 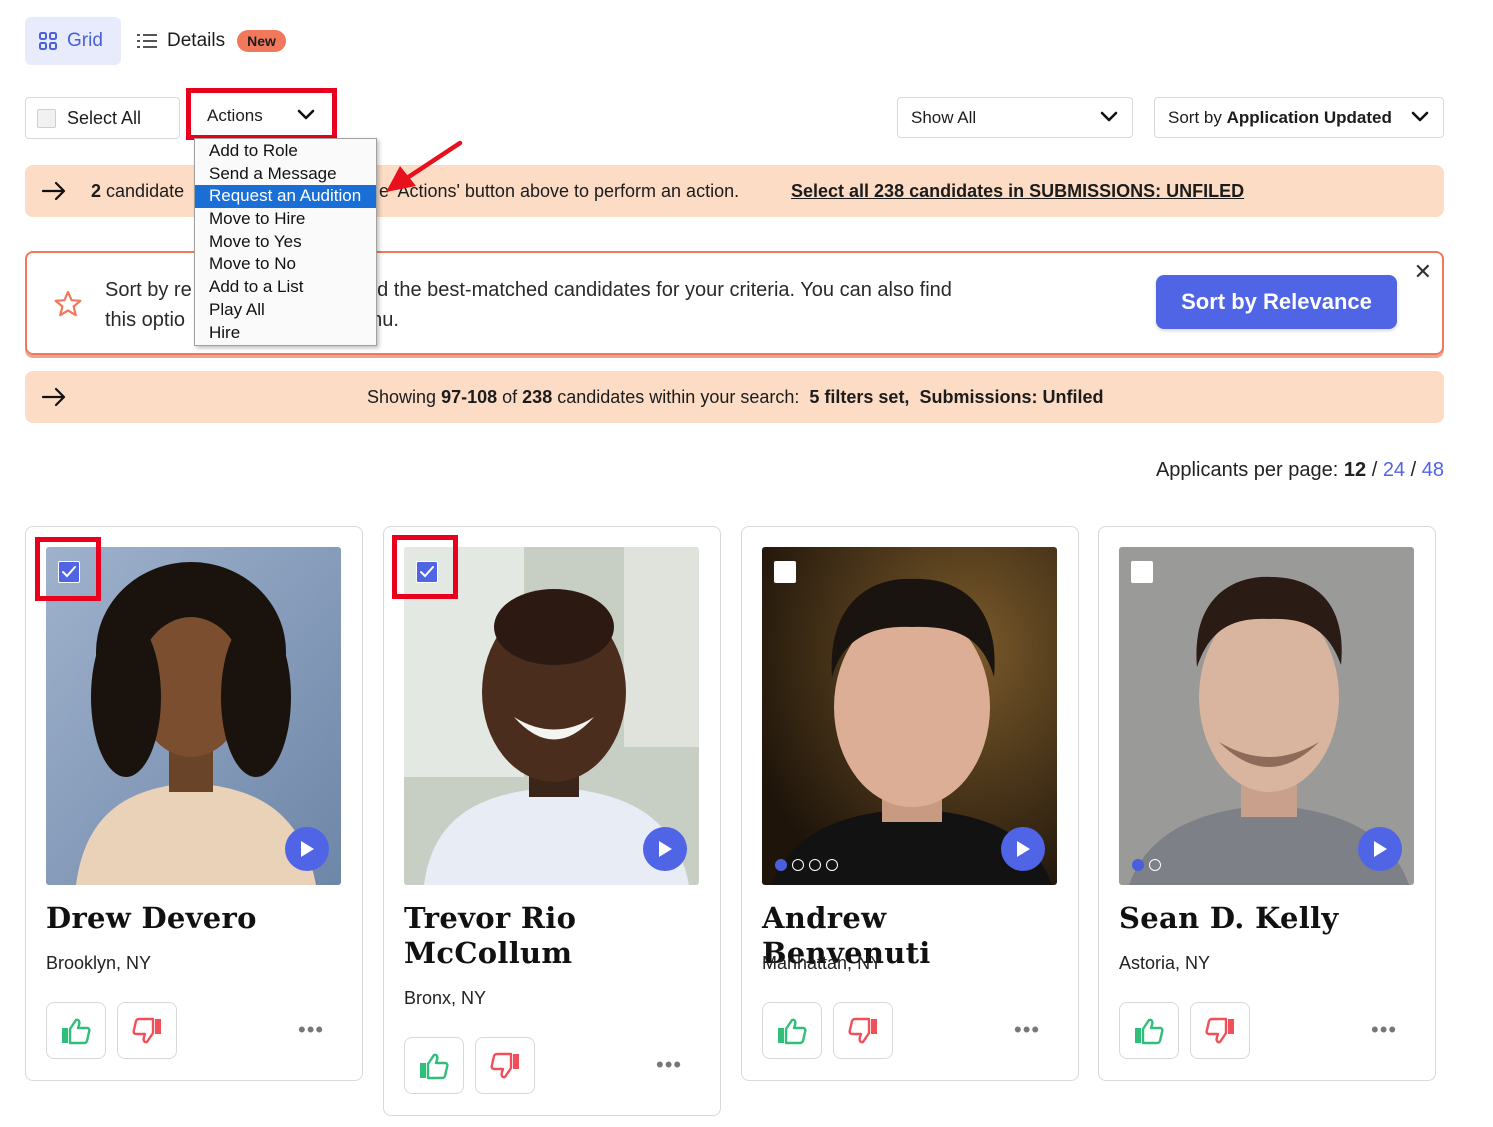 I want to click on candidate-card: Andrew Benvenuti Manhattan, NY •••, so click(x=910, y=803).